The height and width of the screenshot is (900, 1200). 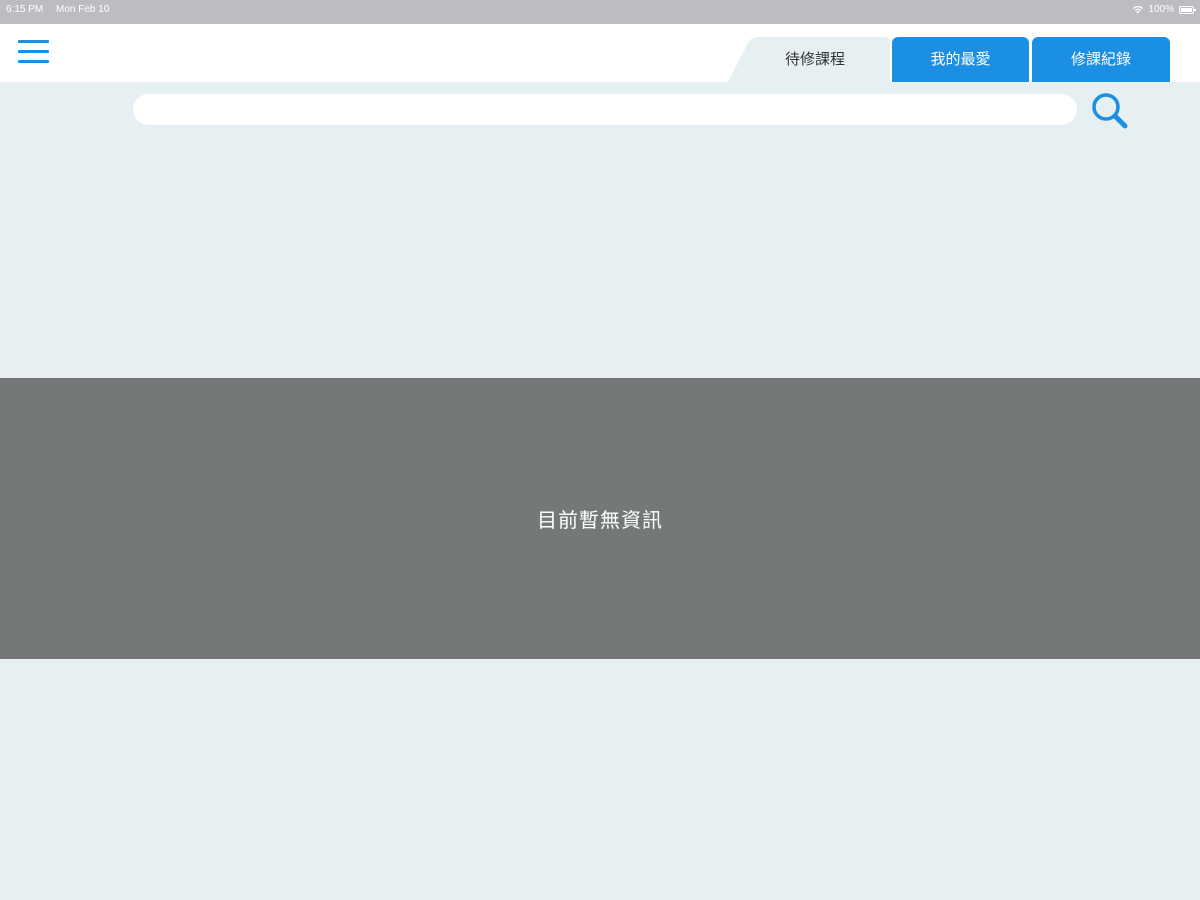 What do you see at coordinates (600, 53) in the screenshot?
I see `app-header: 待修課程 我的最愛 修課紀錄` at bounding box center [600, 53].